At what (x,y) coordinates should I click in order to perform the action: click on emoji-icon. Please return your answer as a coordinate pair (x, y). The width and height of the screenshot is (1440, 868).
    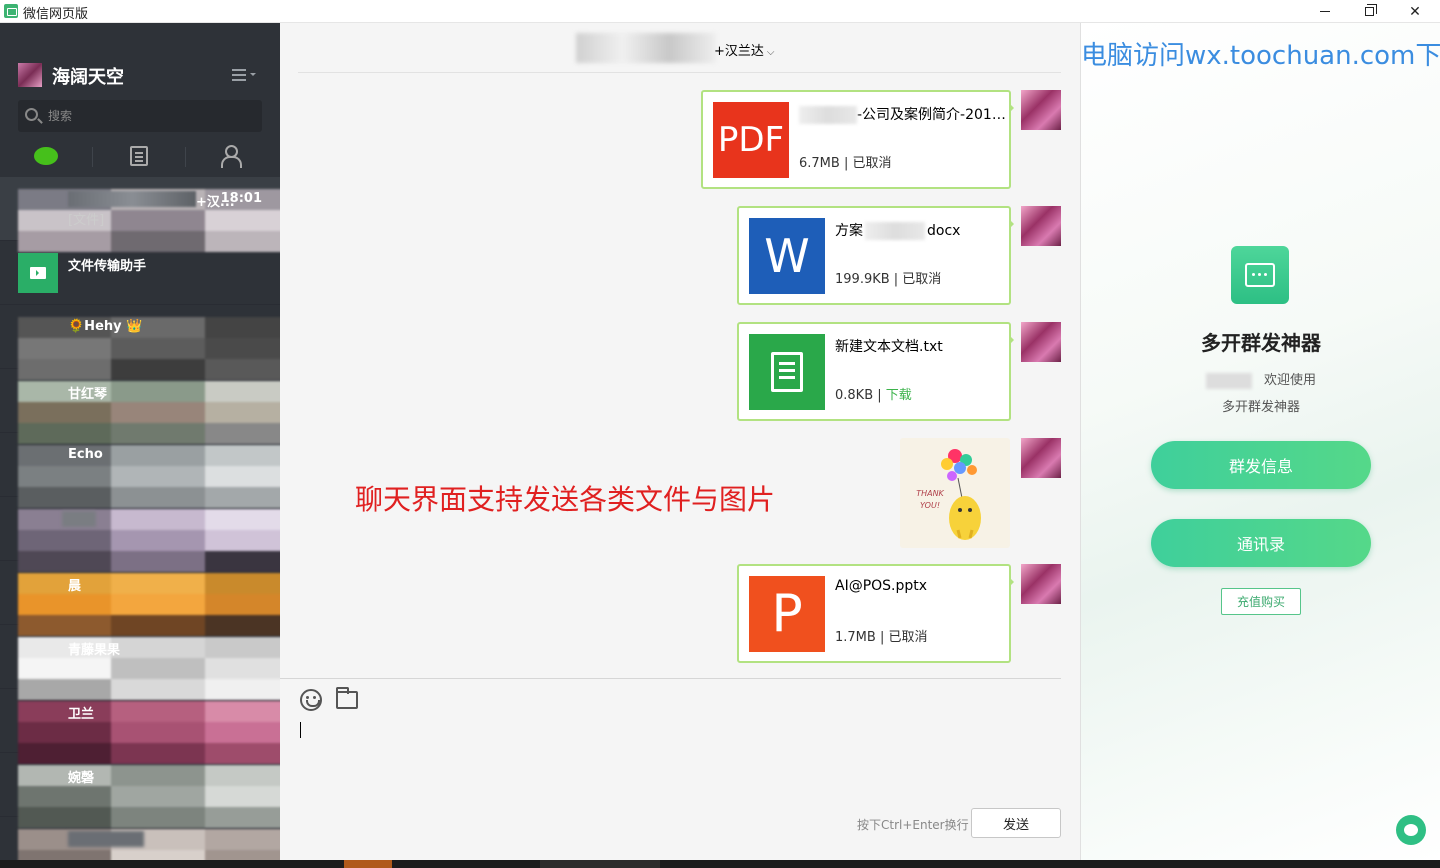
    Looking at the image, I should click on (311, 700).